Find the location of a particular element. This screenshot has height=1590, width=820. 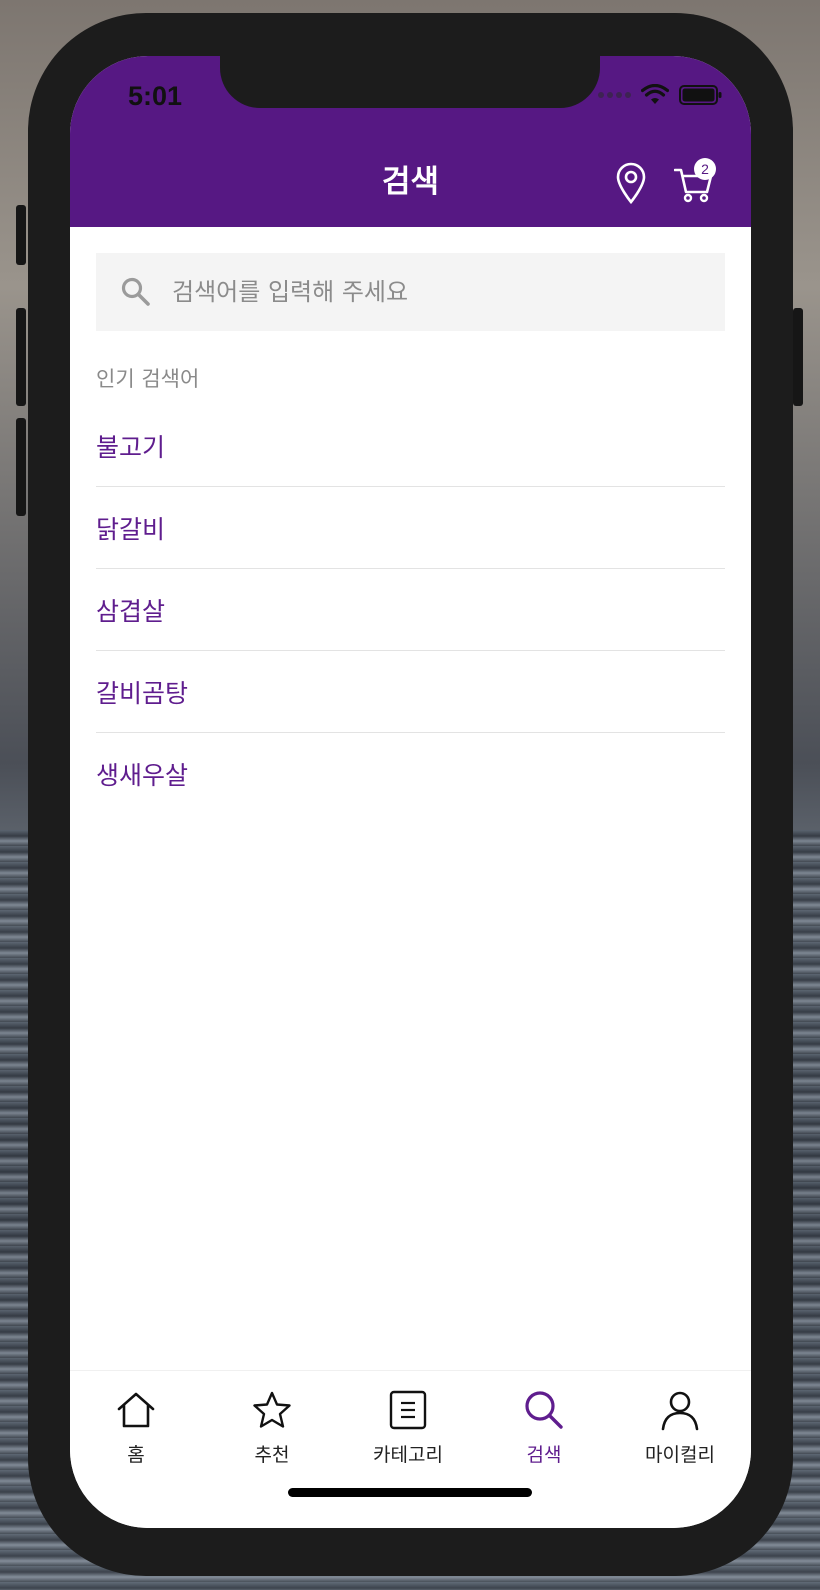

notch is located at coordinates (410, 82).